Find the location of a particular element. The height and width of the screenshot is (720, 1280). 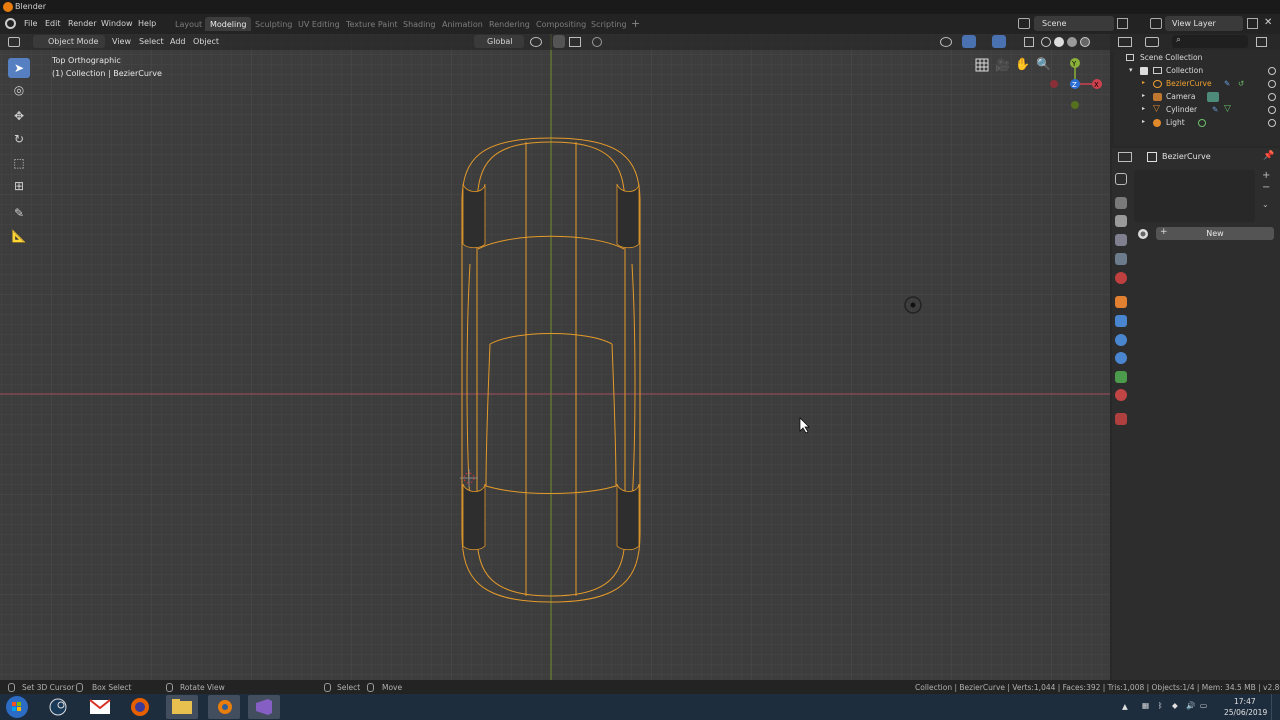

outliner-item-camera: ▸ Camera is located at coordinates (1197, 97).